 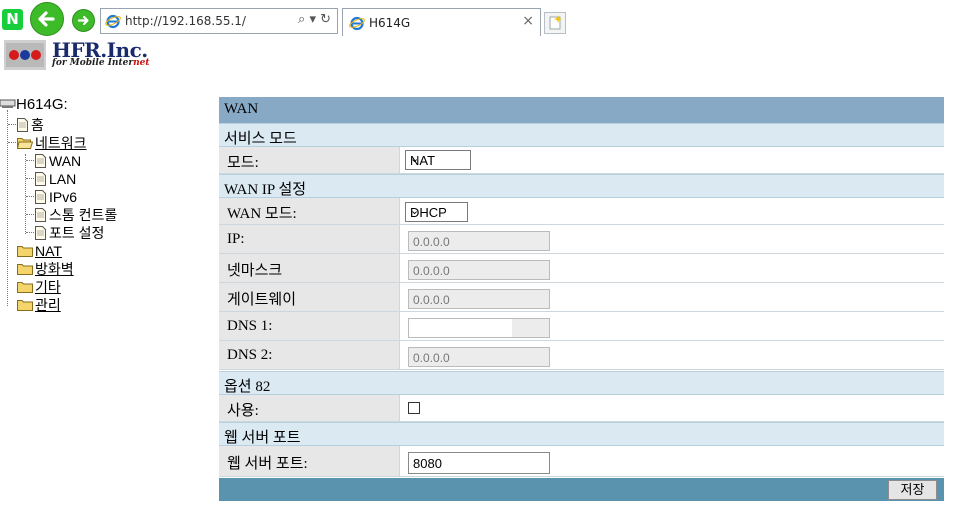 I want to click on row-wan-mode: WAN 모드: DHCP ⌄, so click(x=581, y=211).